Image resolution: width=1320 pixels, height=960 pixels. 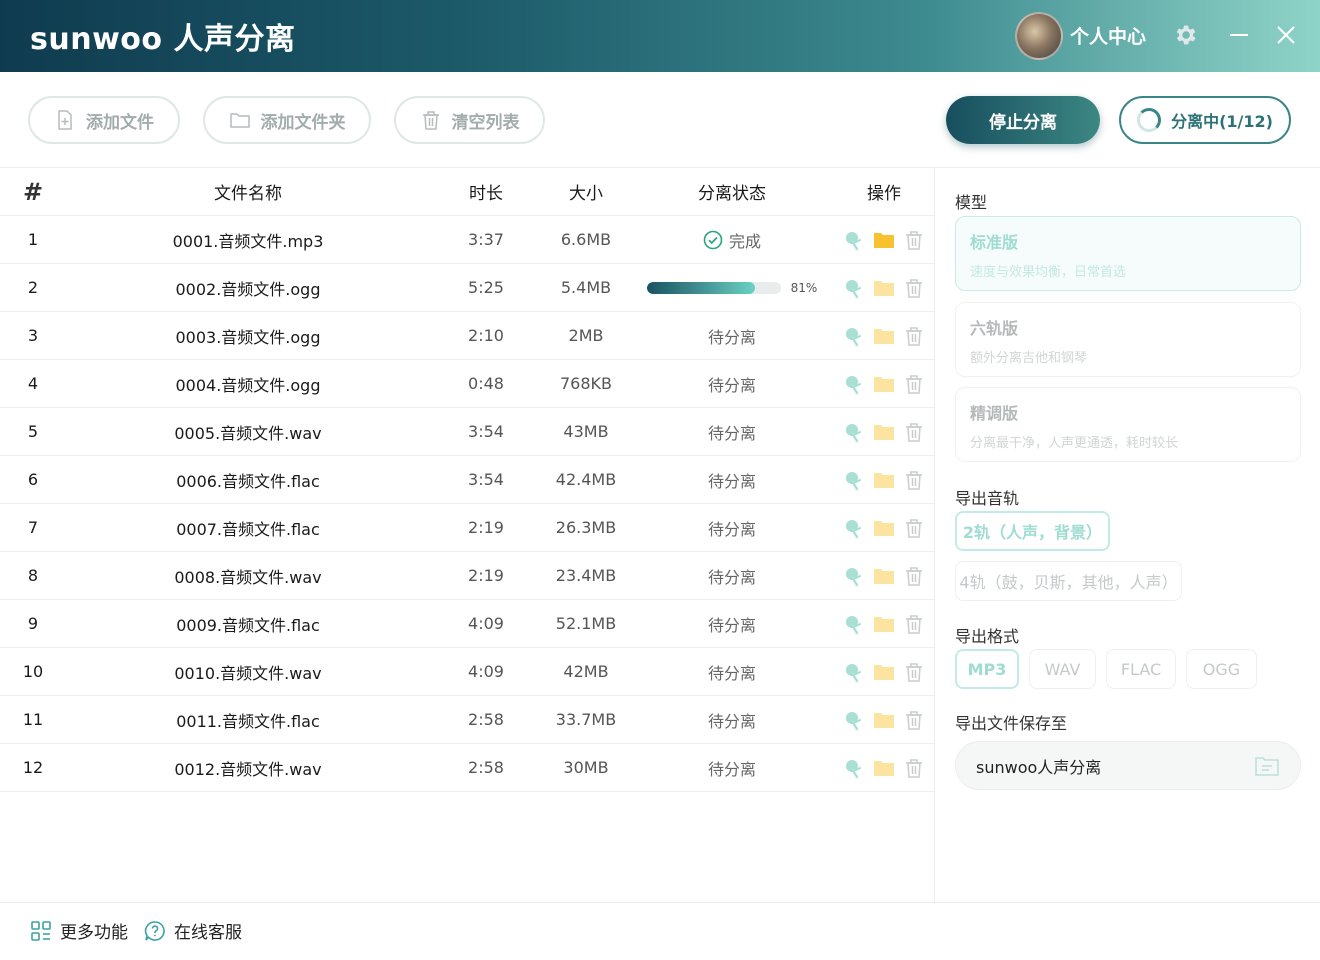 What do you see at coordinates (1128, 253) in the screenshot?
I see `model-card-standard: 标准版 速度与效果均衡，日常首选` at bounding box center [1128, 253].